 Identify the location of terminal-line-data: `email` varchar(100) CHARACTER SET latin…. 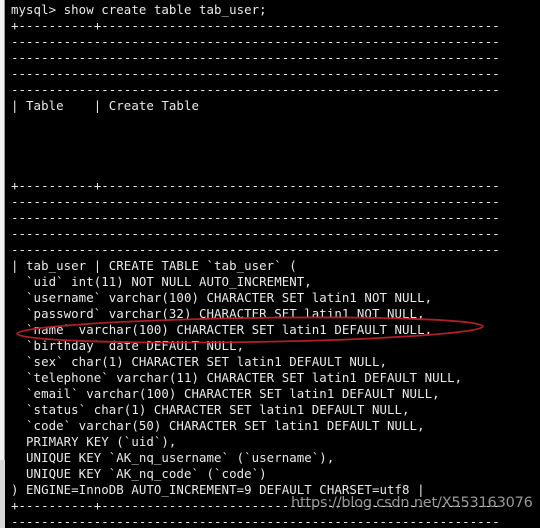
(225, 393).